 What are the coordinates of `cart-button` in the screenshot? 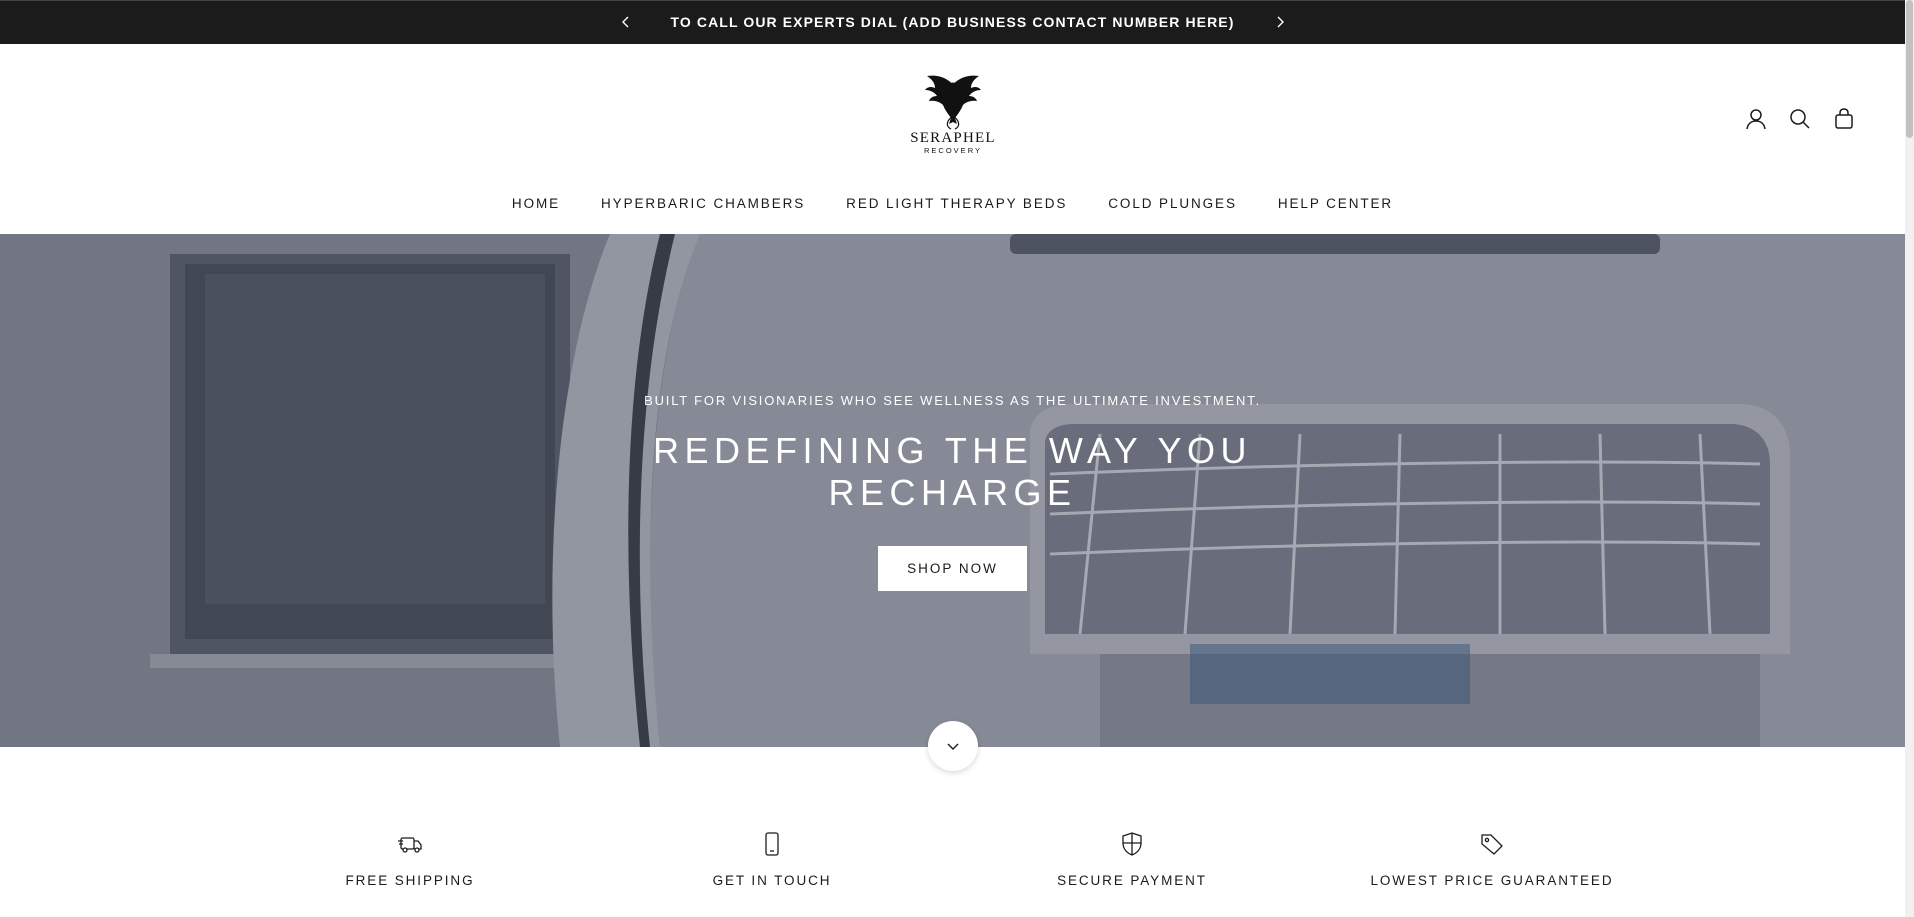 It's located at (1844, 119).